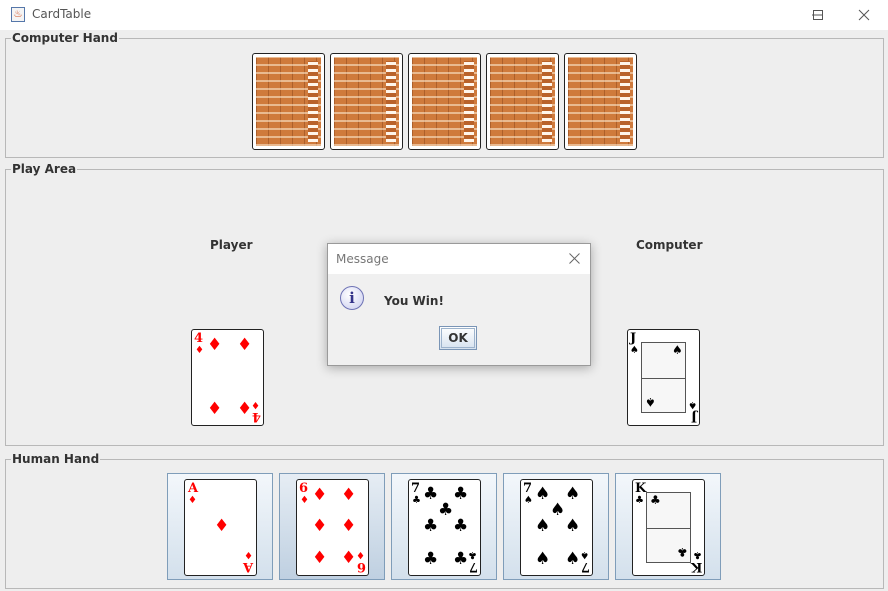  I want to click on playing-card: 6 ♦ ♦ ♦ ♦ ♦ ♦ ♦ 6 ♦, so click(332, 527).